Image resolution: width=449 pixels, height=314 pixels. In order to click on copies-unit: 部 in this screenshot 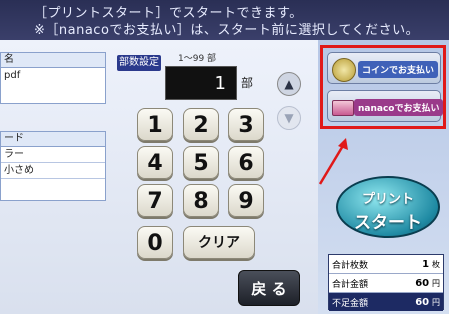, I will do `click(247, 83)`.